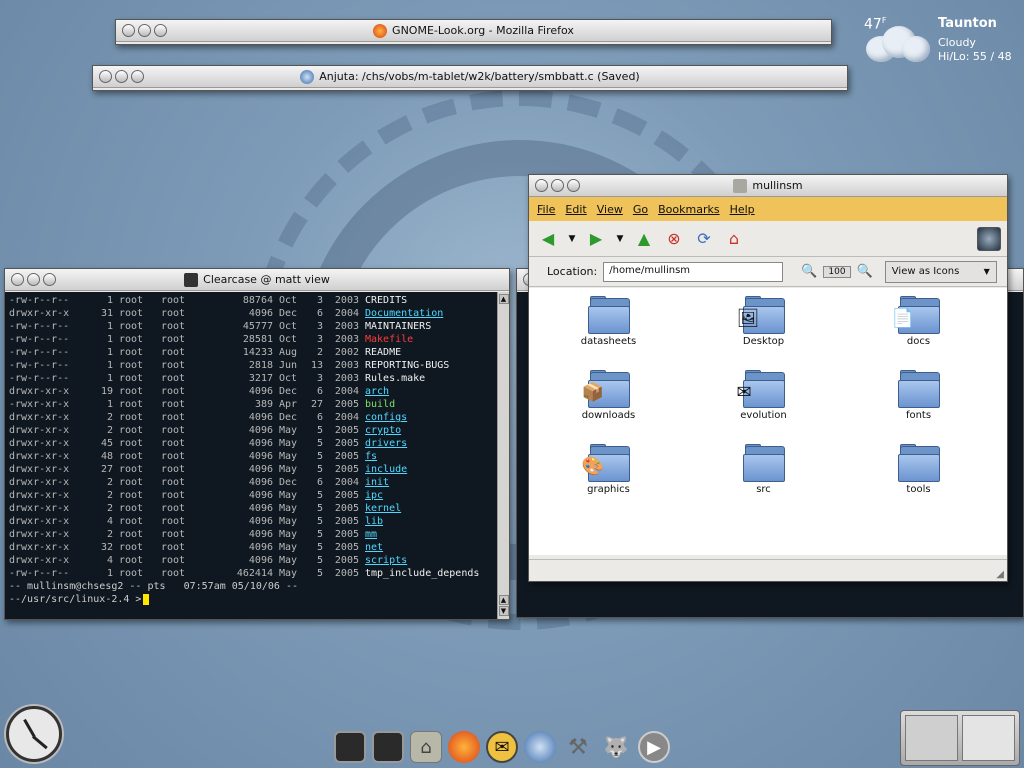 This screenshot has width=1024, height=768. Describe the element at coordinates (502, 747) in the screenshot. I see `mail-icon: ✉` at that location.